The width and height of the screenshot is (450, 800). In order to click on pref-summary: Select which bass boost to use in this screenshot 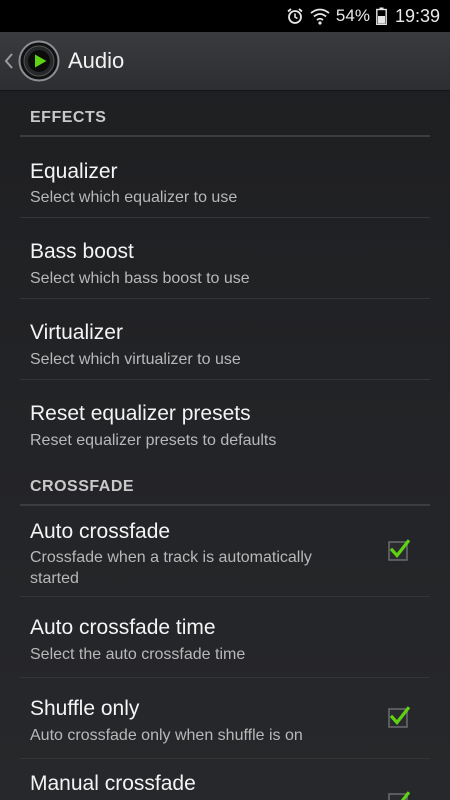, I will do `click(140, 278)`.